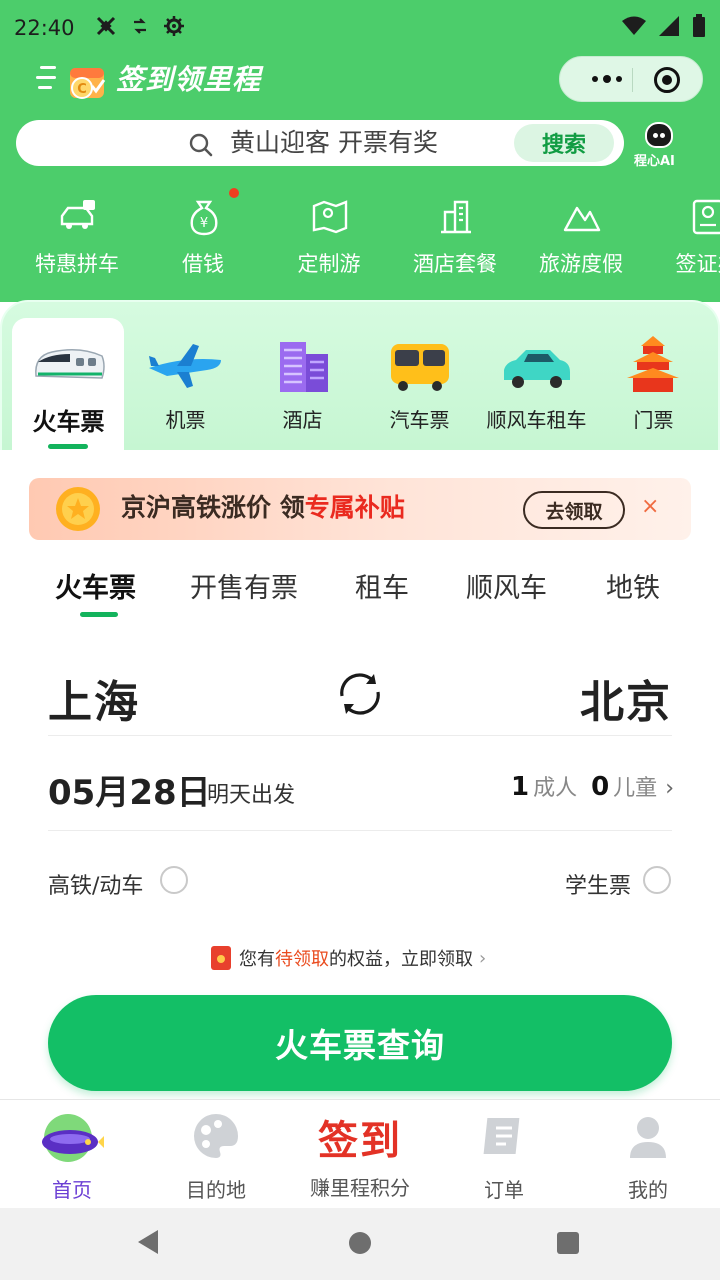 This screenshot has height=1280, width=720. Describe the element at coordinates (648, 1154) in the screenshot. I see `nav-profile: 我的` at that location.